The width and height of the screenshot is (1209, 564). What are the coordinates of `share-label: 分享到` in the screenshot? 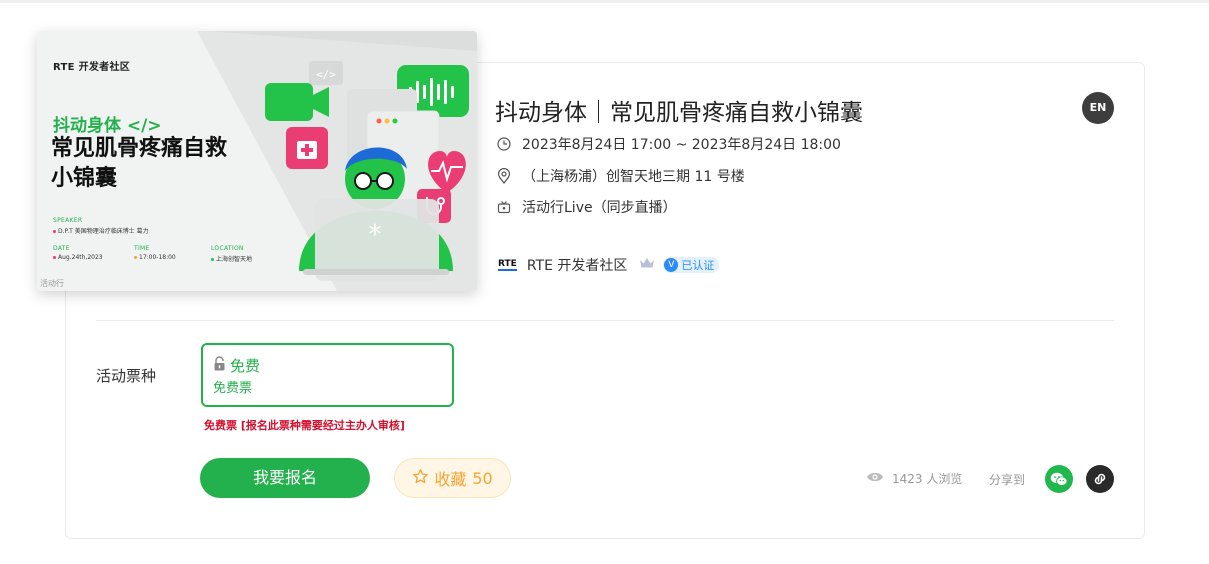 It's located at (1007, 480).